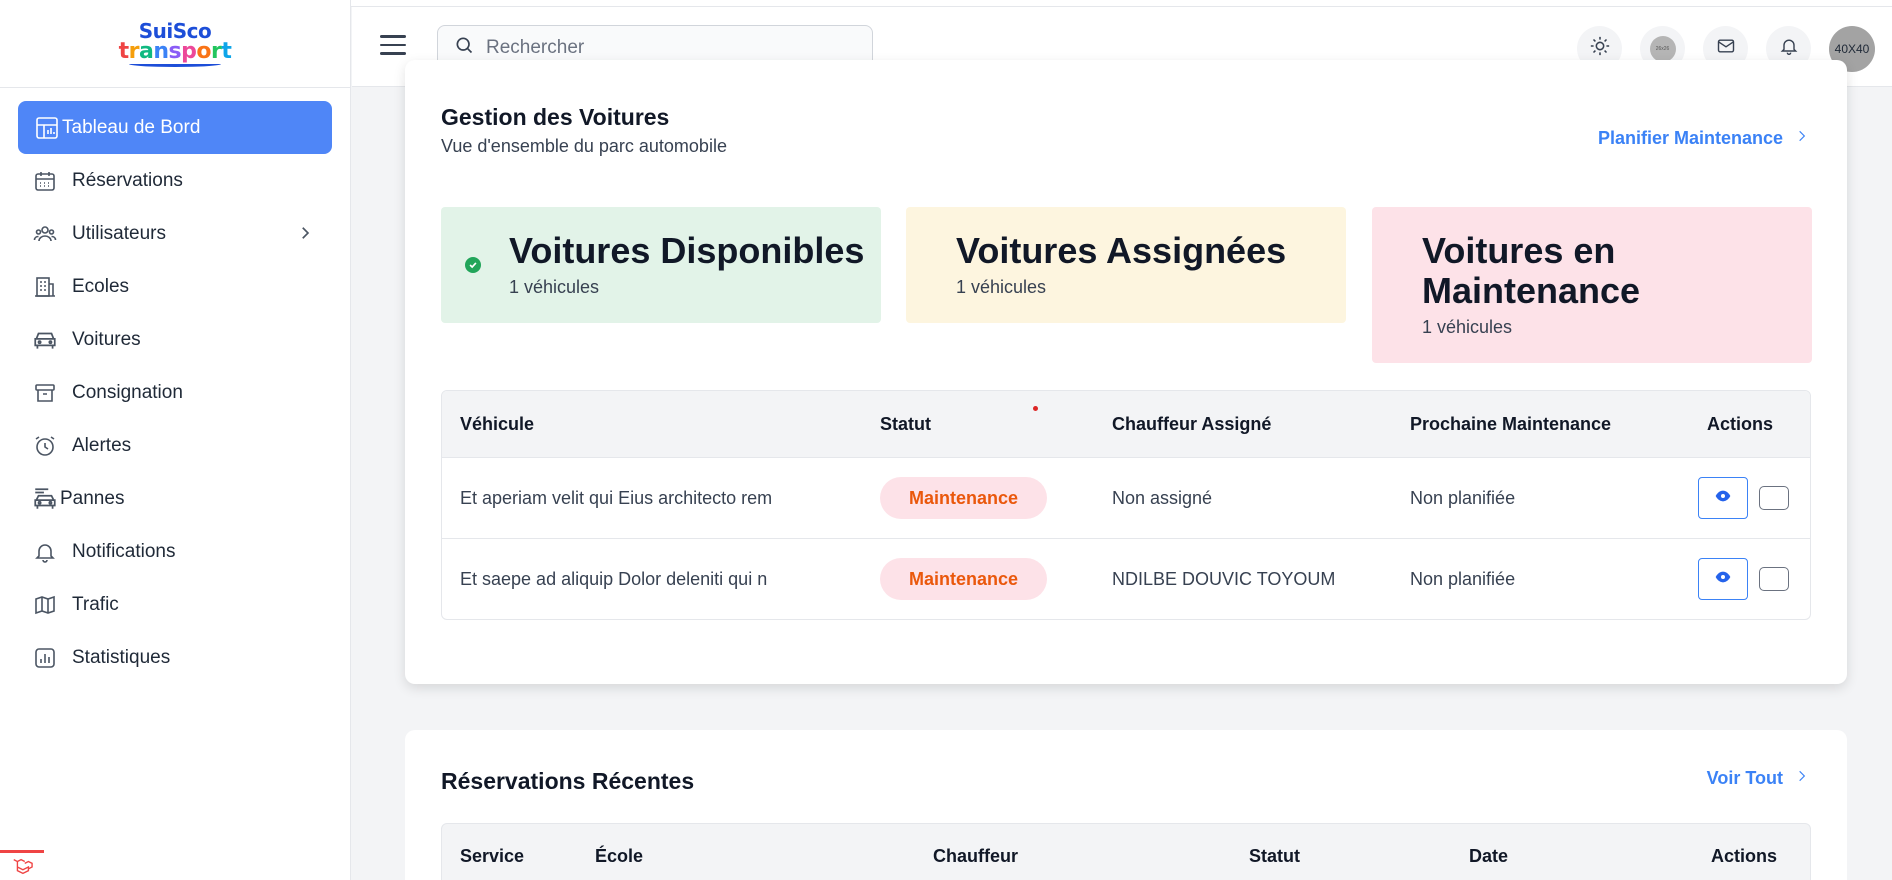 Image resolution: width=1892 pixels, height=880 pixels. I want to click on column-header: Service, so click(492, 856).